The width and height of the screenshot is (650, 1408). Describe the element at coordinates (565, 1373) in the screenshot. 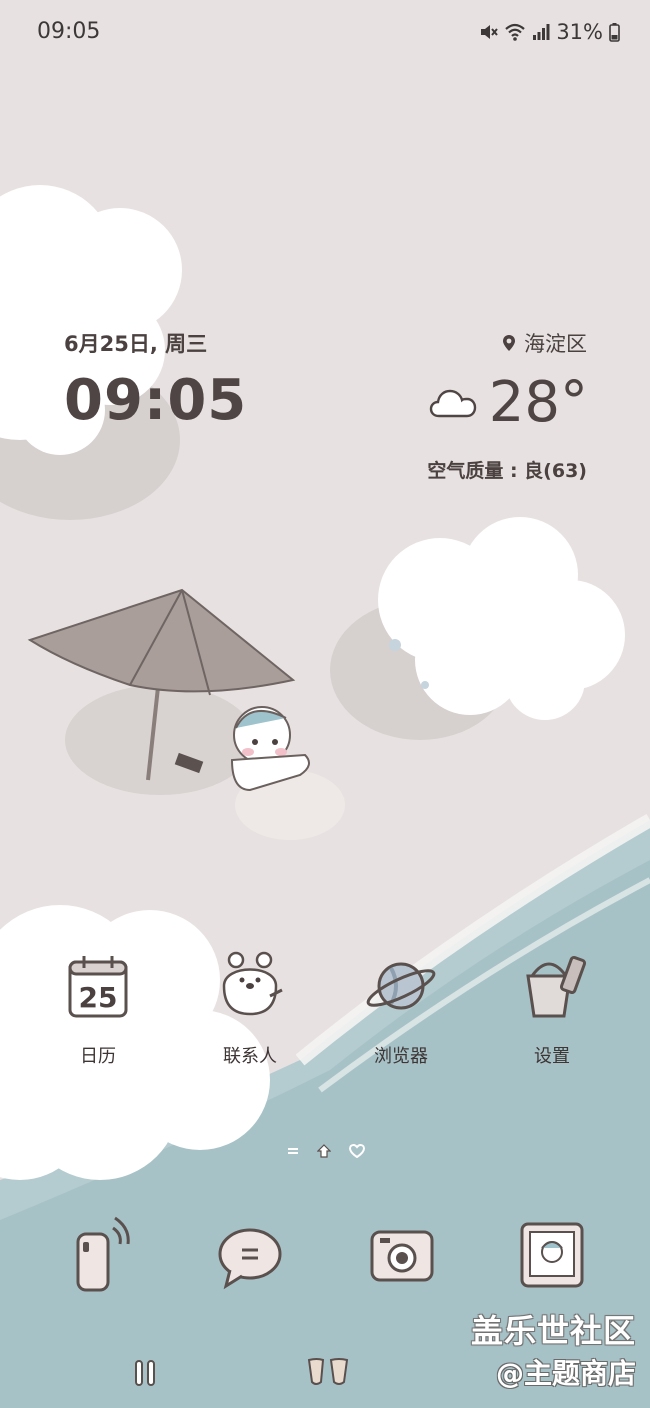

I see `watermark-line2: @主题商店` at that location.